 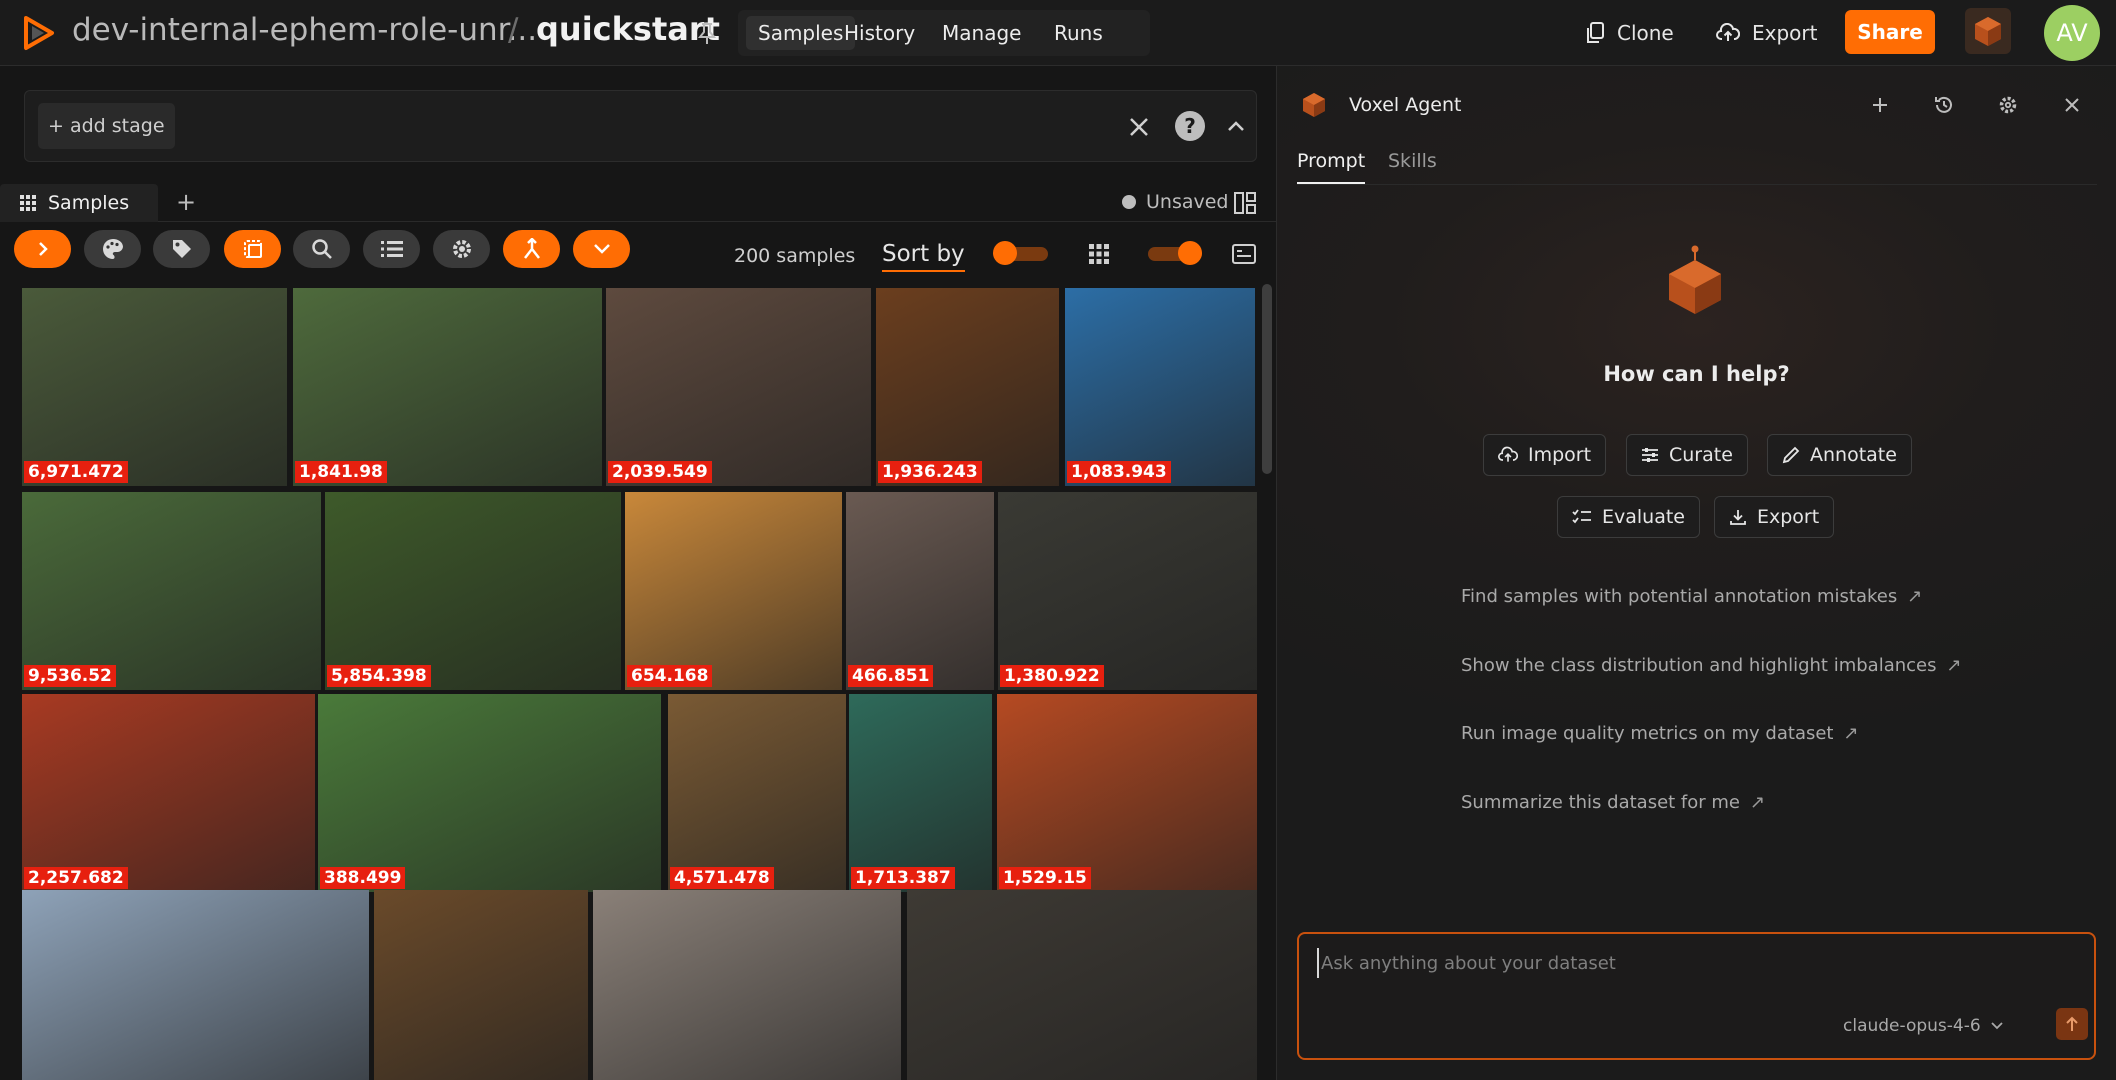 I want to click on search-button, so click(x=321, y=249).